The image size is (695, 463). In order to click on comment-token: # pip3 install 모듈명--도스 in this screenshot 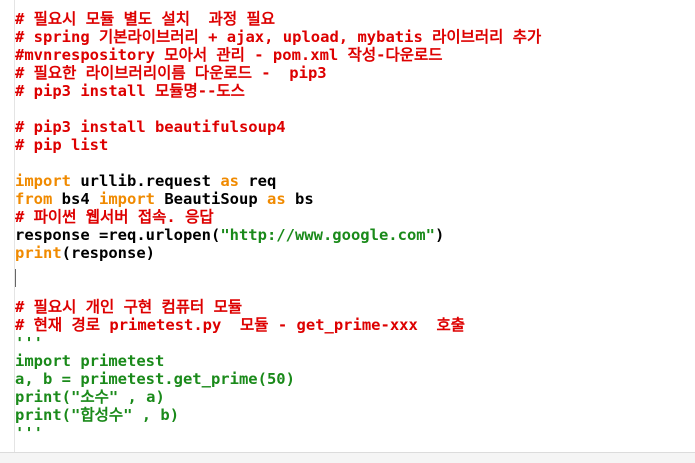, I will do `click(130, 91)`.